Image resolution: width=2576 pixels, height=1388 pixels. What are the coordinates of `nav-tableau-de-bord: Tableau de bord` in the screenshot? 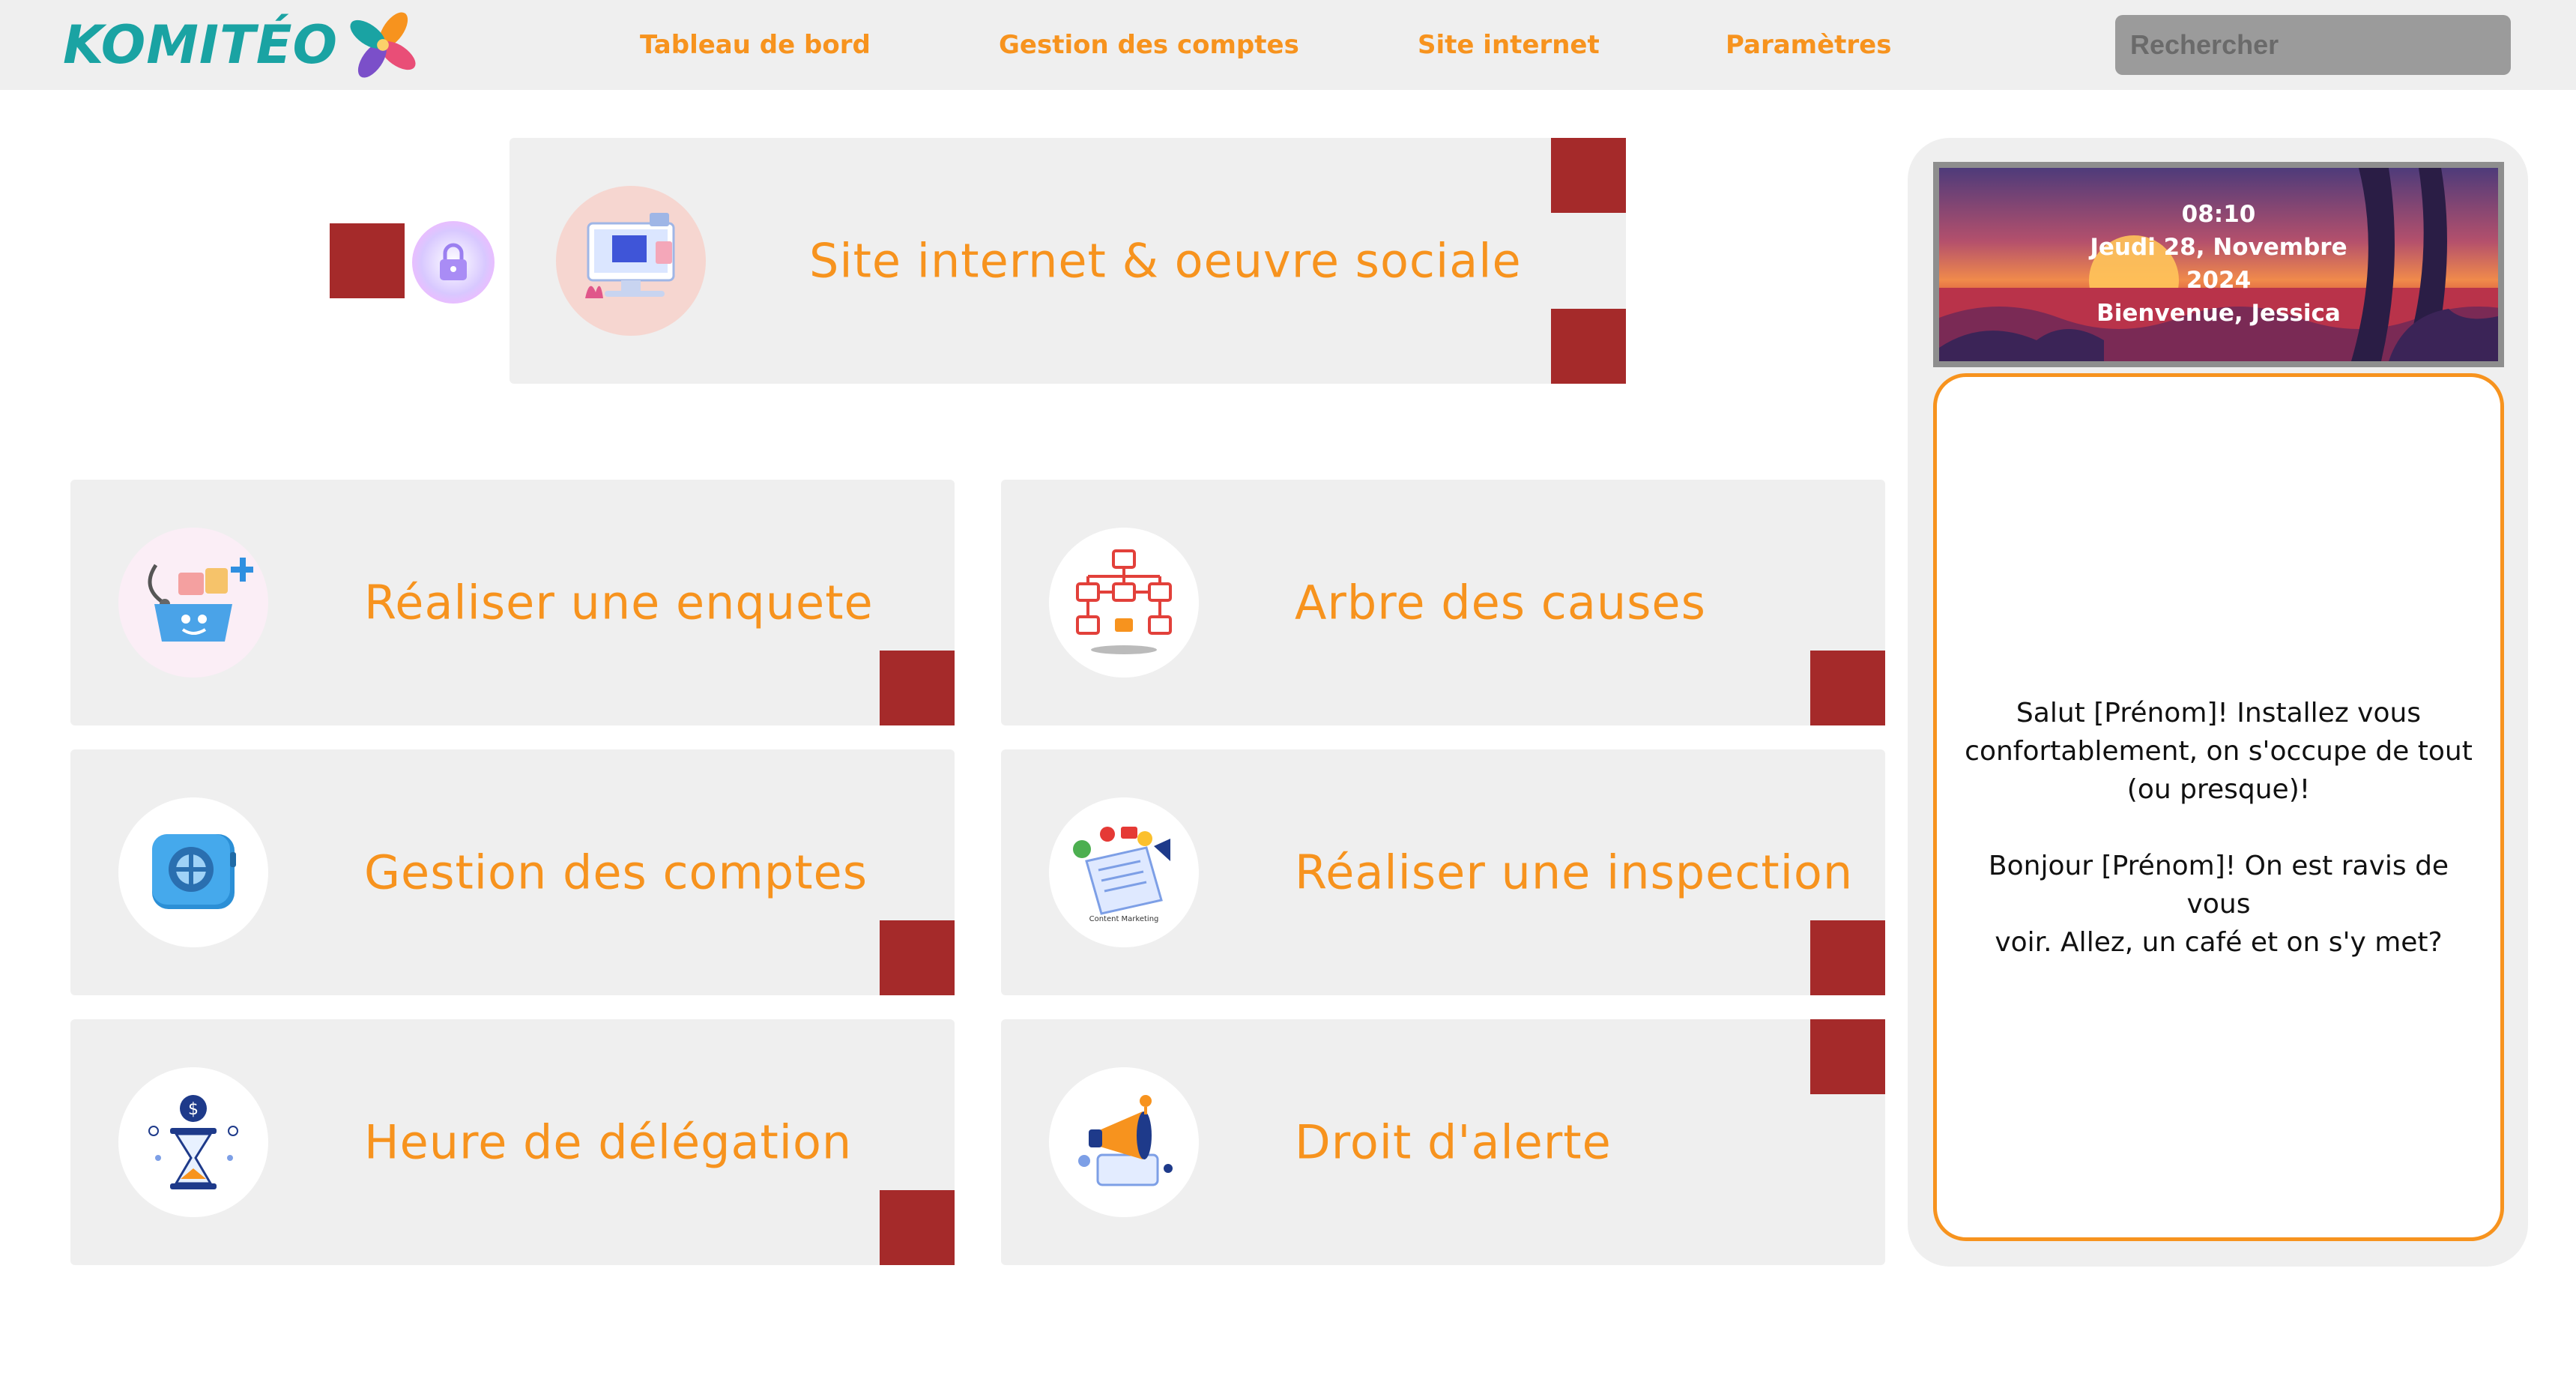 It's located at (755, 44).